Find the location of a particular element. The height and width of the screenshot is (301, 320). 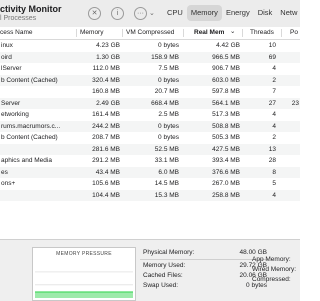

memory-cell: 43.4 MB is located at coordinates (107, 172).